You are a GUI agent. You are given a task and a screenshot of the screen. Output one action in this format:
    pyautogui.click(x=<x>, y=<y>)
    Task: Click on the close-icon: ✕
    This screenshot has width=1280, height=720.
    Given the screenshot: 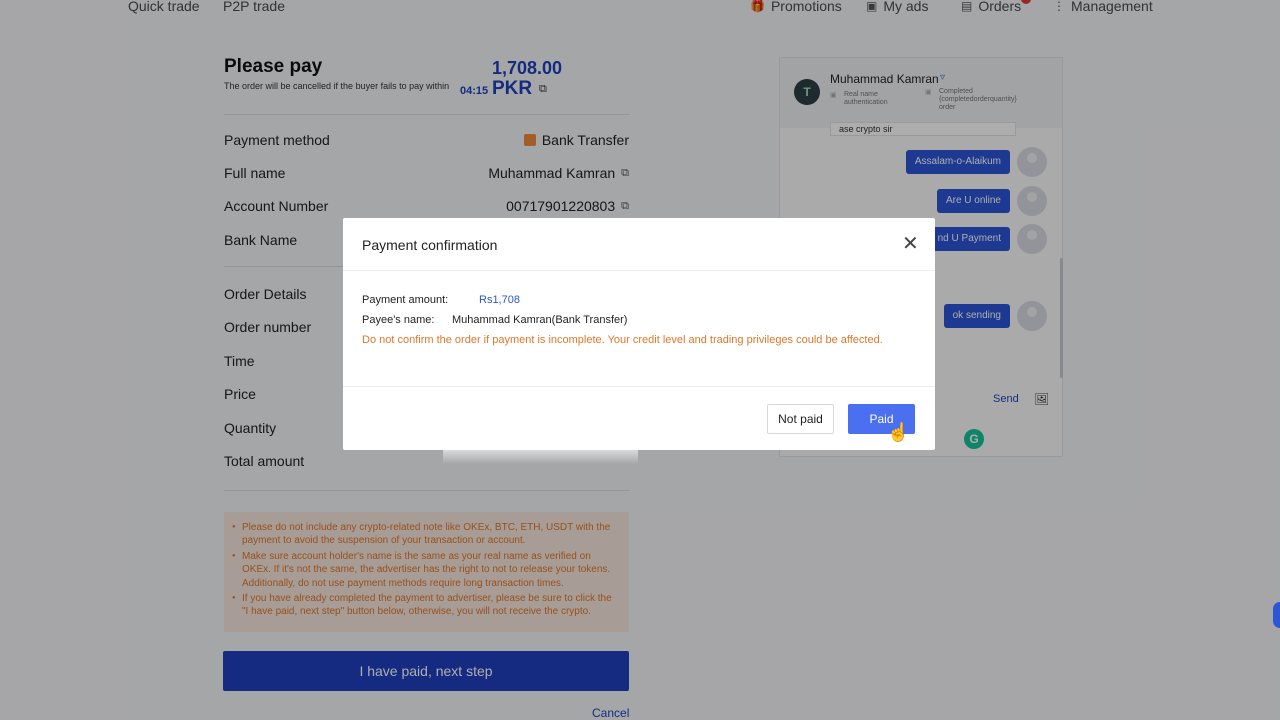 What is the action you would take?
    pyautogui.click(x=910, y=244)
    